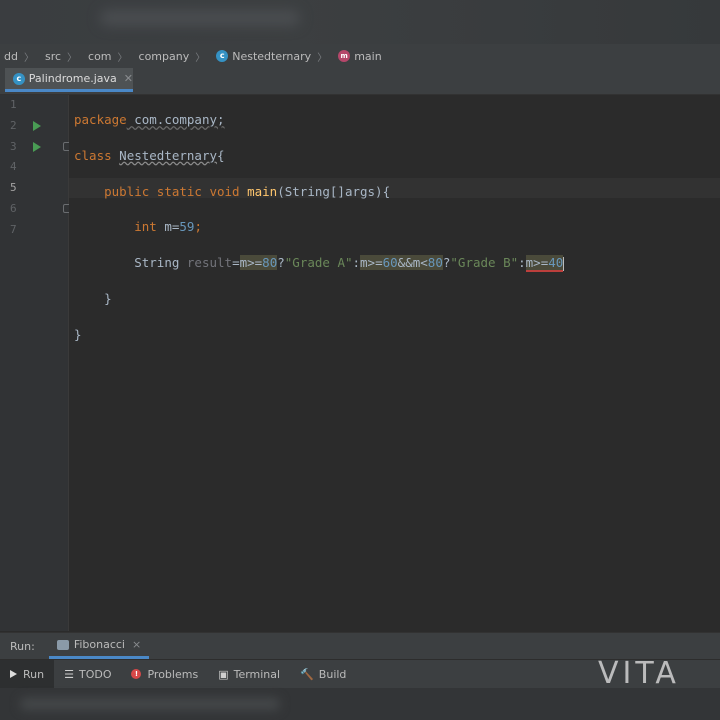 The width and height of the screenshot is (720, 720). What do you see at coordinates (281, 263) in the screenshot?
I see `operator: ?` at bounding box center [281, 263].